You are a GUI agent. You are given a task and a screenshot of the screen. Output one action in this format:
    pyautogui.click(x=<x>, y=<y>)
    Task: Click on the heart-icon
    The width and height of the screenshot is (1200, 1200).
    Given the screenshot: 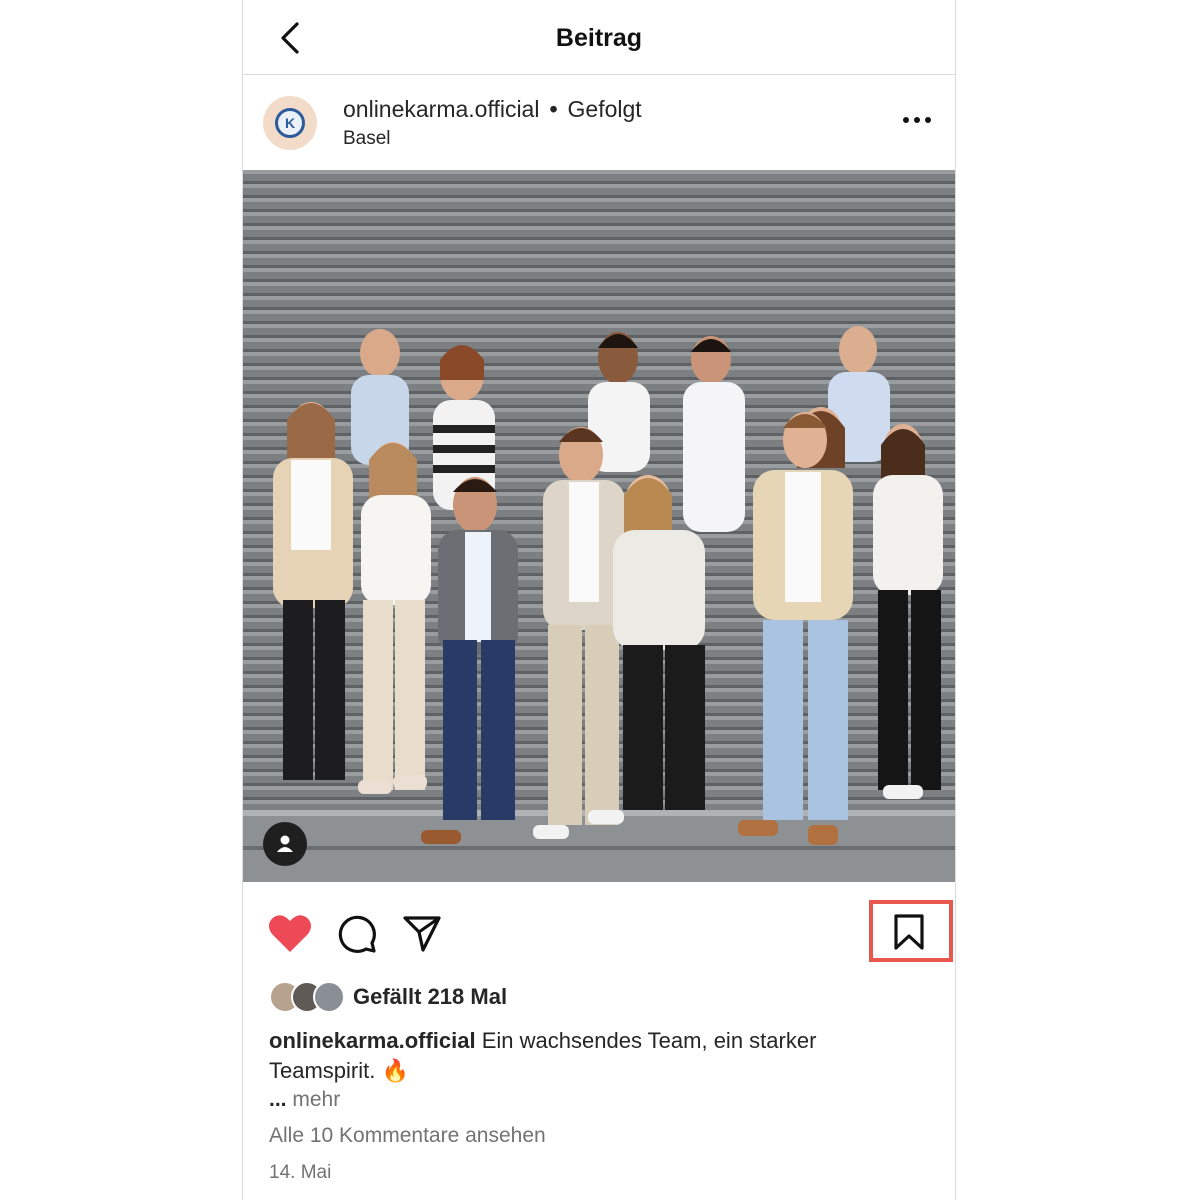 What is the action you would take?
    pyautogui.click(x=290, y=933)
    